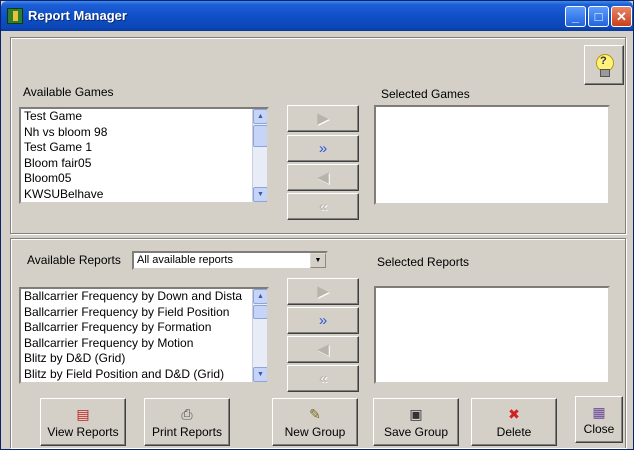 Image resolution: width=634 pixels, height=450 pixels. What do you see at coordinates (323, 118) in the screenshot?
I see `add-game-button: ▶` at bounding box center [323, 118].